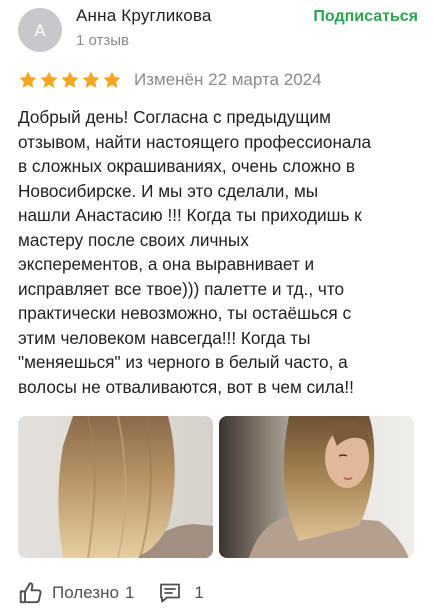 The height and width of the screenshot is (610, 434). Describe the element at coordinates (365, 17) in the screenshot. I see `subscribe-button: Подписаться` at that location.